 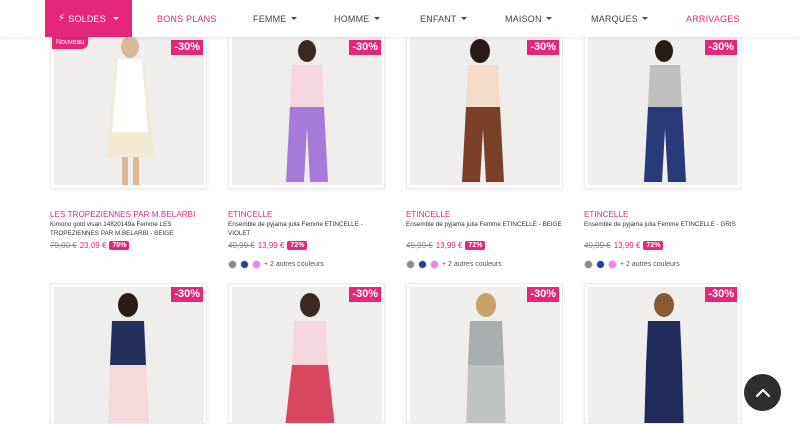 I want to click on bolt-icon: ⚡︎, so click(x=62, y=18).